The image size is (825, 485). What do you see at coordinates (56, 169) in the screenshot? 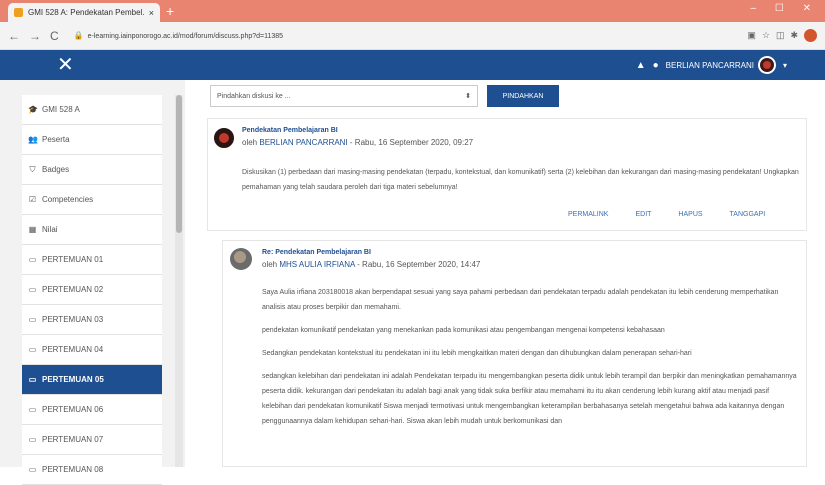
I see `sidebar-item-label: Badges` at bounding box center [56, 169].